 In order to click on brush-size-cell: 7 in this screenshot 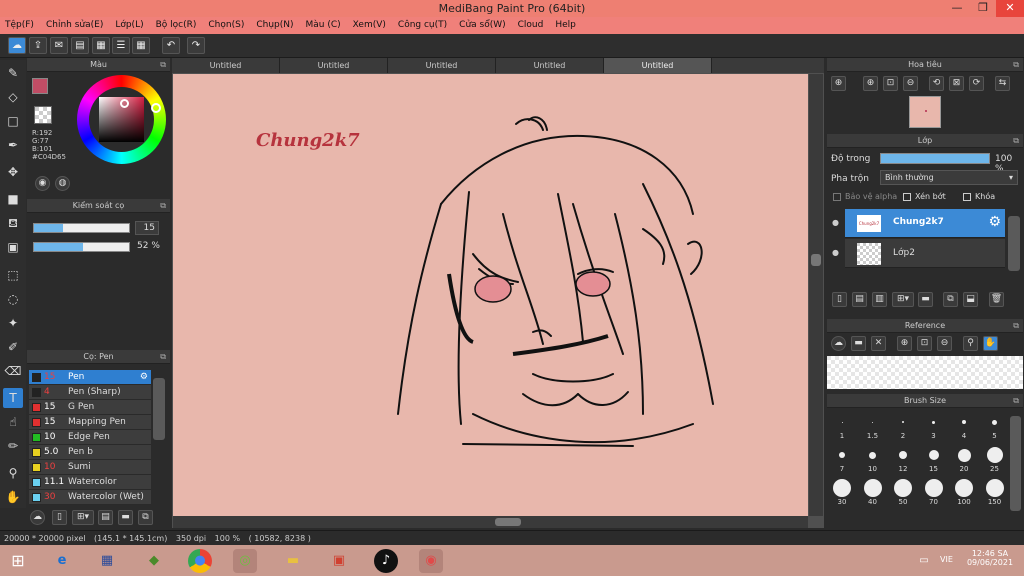, I will do `click(842, 459)`.